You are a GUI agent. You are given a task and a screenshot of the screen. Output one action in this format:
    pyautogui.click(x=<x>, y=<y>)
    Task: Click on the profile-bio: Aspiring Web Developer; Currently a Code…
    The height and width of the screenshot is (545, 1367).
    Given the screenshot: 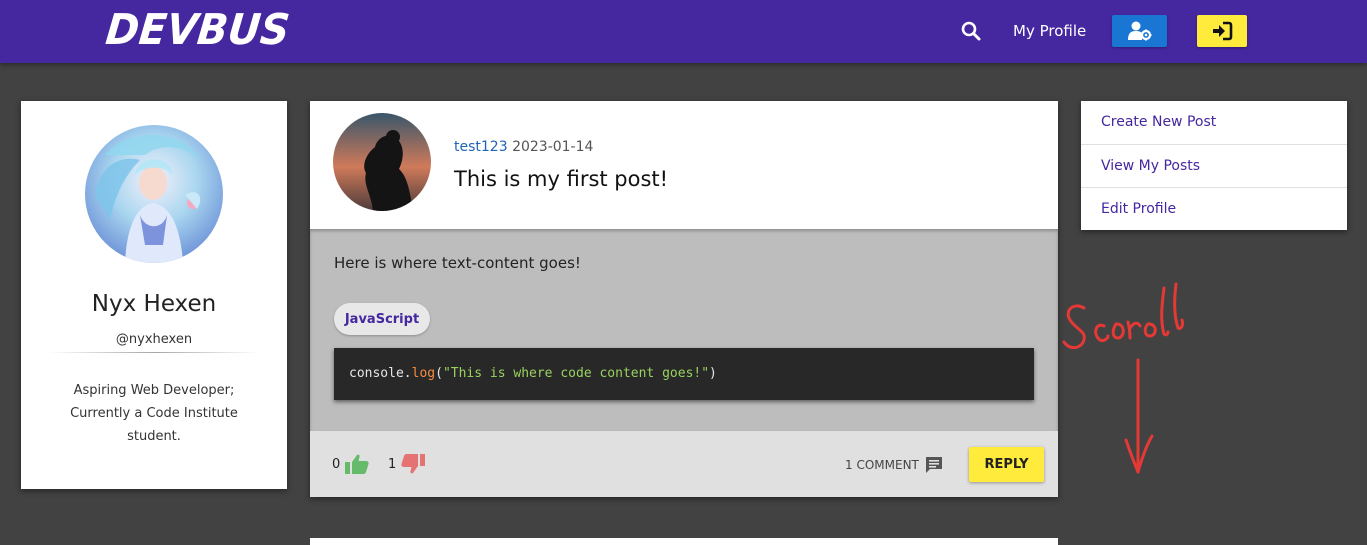 What is the action you would take?
    pyautogui.click(x=154, y=413)
    